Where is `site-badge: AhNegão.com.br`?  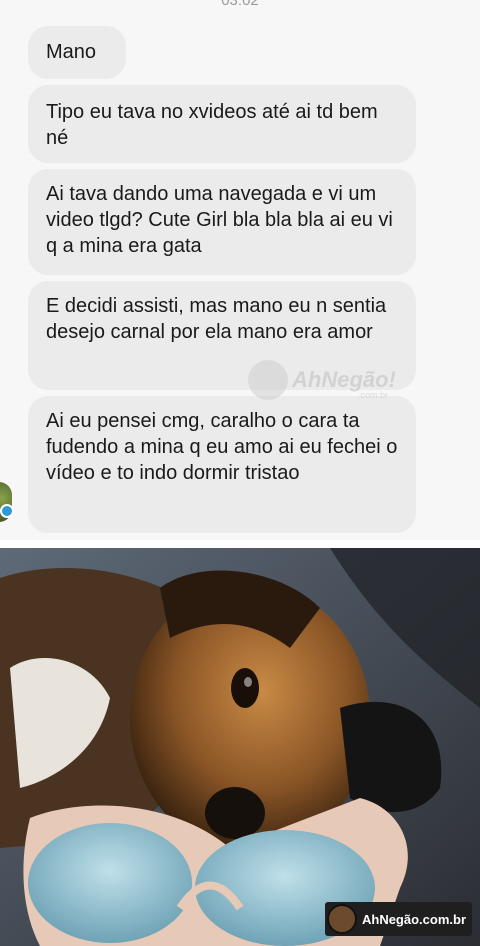
site-badge: AhNegão.com.br is located at coordinates (398, 919).